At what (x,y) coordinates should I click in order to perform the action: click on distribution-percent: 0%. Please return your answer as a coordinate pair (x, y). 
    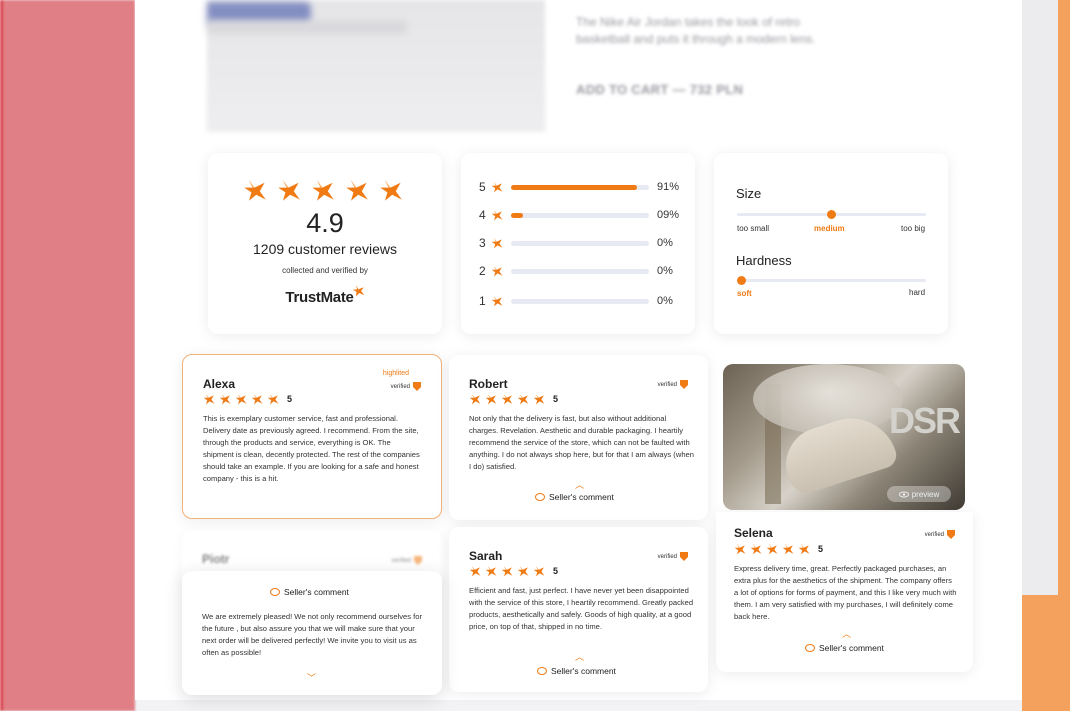
    Looking at the image, I should click on (665, 301).